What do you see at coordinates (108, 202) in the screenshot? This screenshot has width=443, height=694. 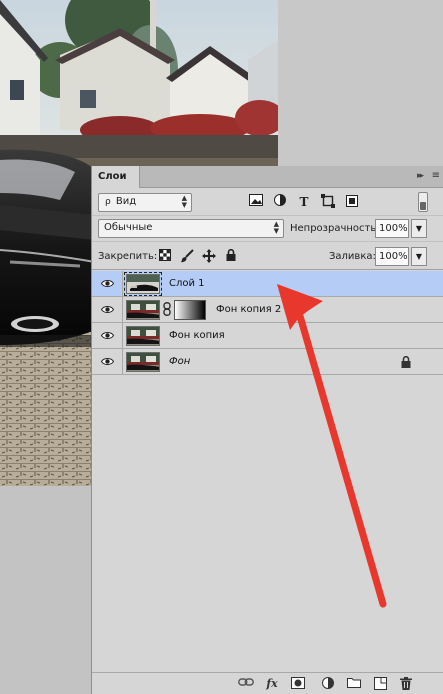 I see `search-icon: ρ` at bounding box center [108, 202].